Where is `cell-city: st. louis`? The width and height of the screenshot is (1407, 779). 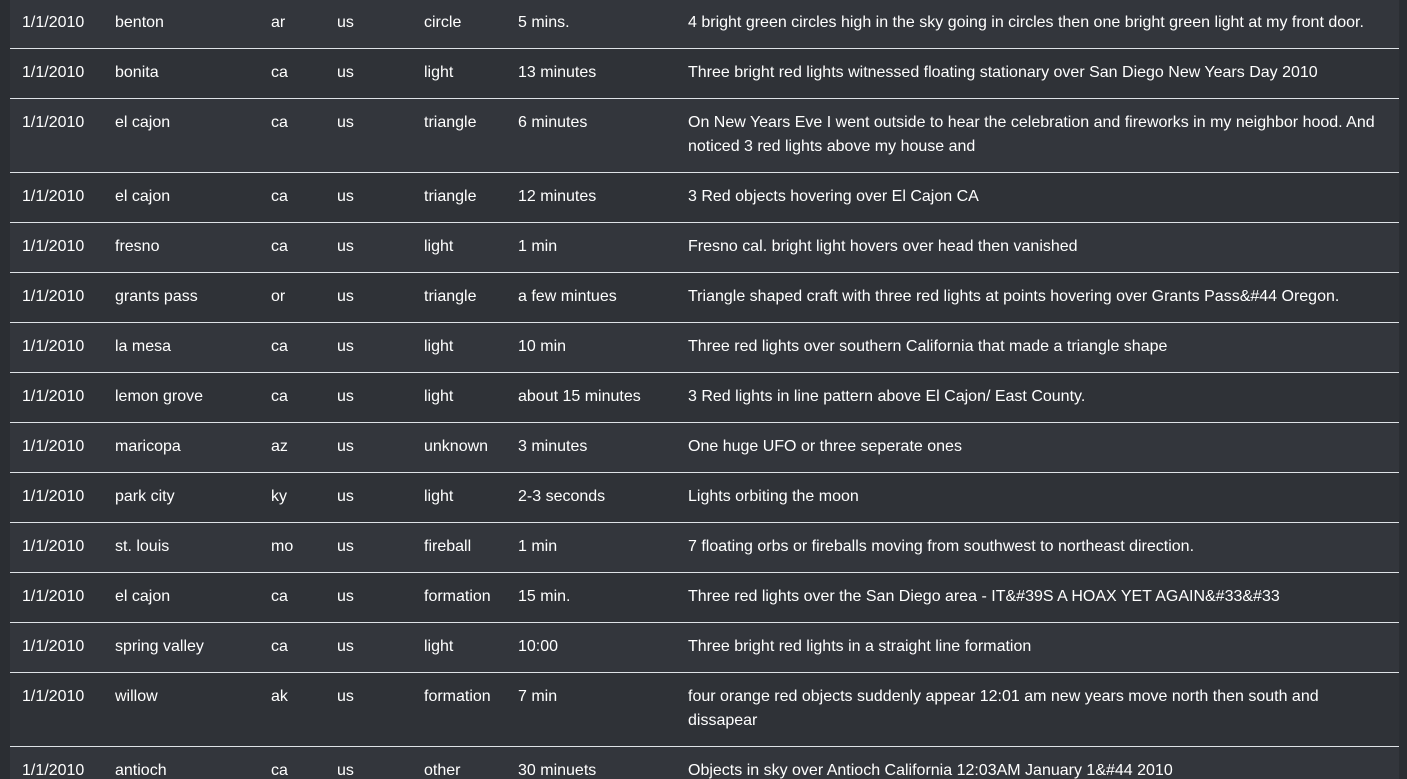
cell-city: st. louis is located at coordinates (181, 547).